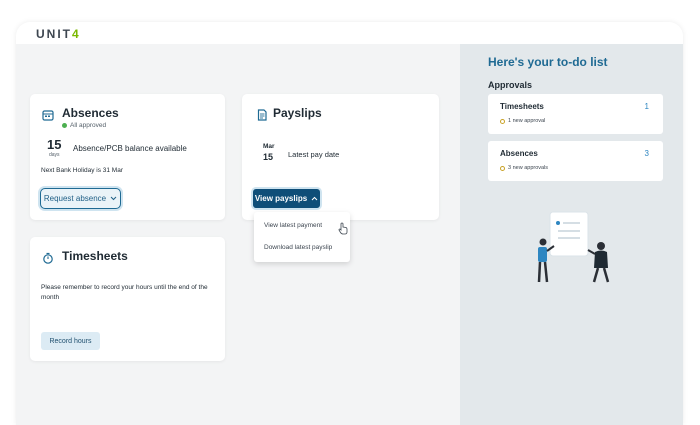 The width and height of the screenshot is (700, 425). I want to click on document-icon, so click(262, 114).